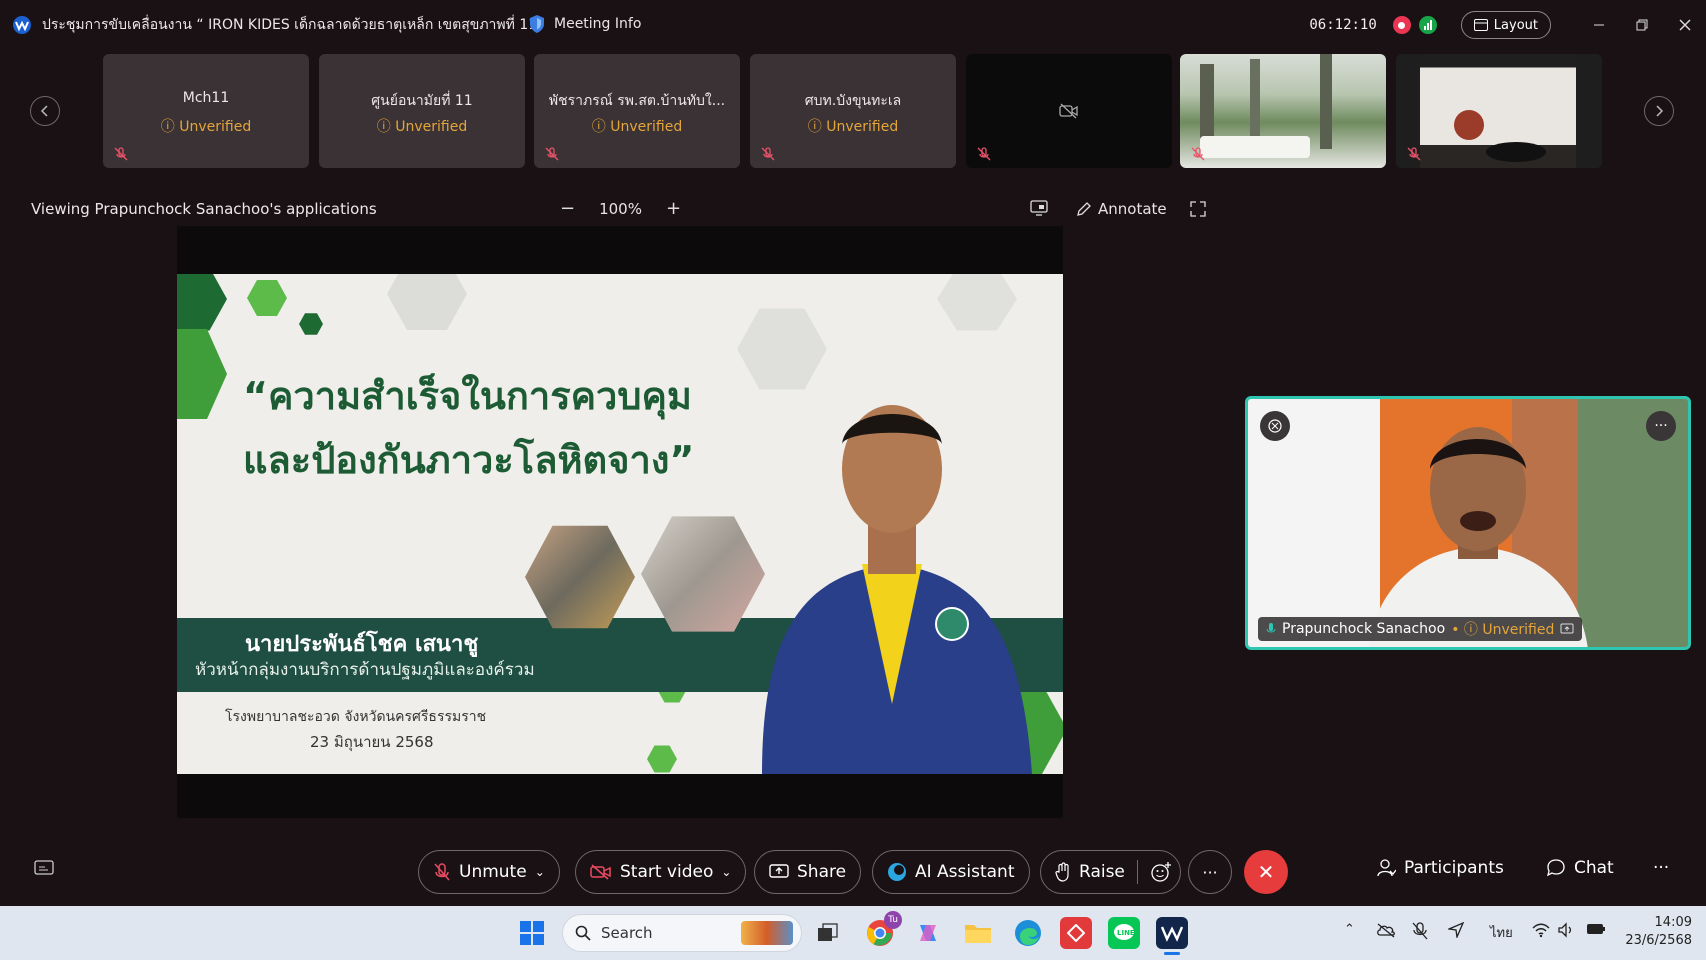  Describe the element at coordinates (1596, 929) in the screenshot. I see `battery-icon` at that location.